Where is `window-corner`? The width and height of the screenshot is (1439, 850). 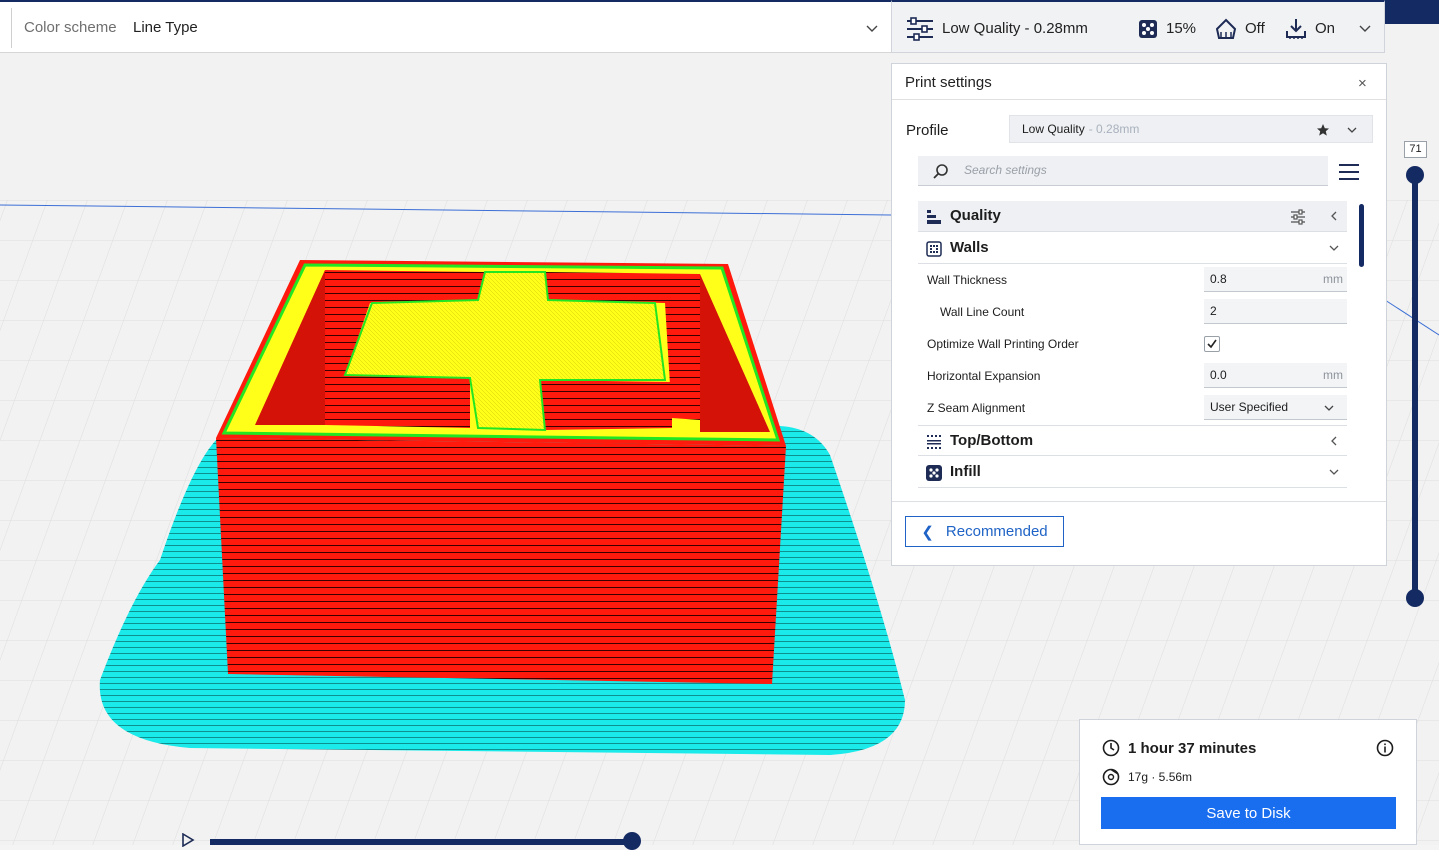
window-corner is located at coordinates (1412, 12).